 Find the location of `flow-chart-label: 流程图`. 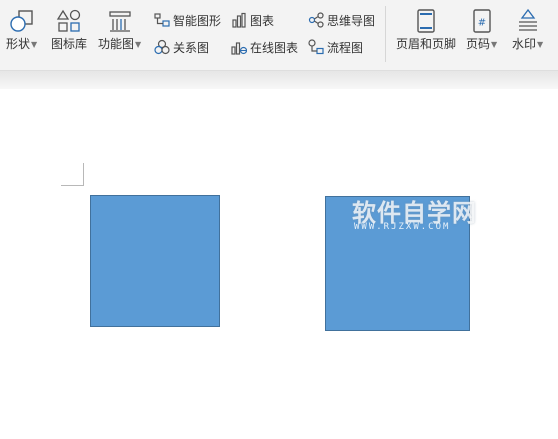

flow-chart-label: 流程图 is located at coordinates (345, 47).